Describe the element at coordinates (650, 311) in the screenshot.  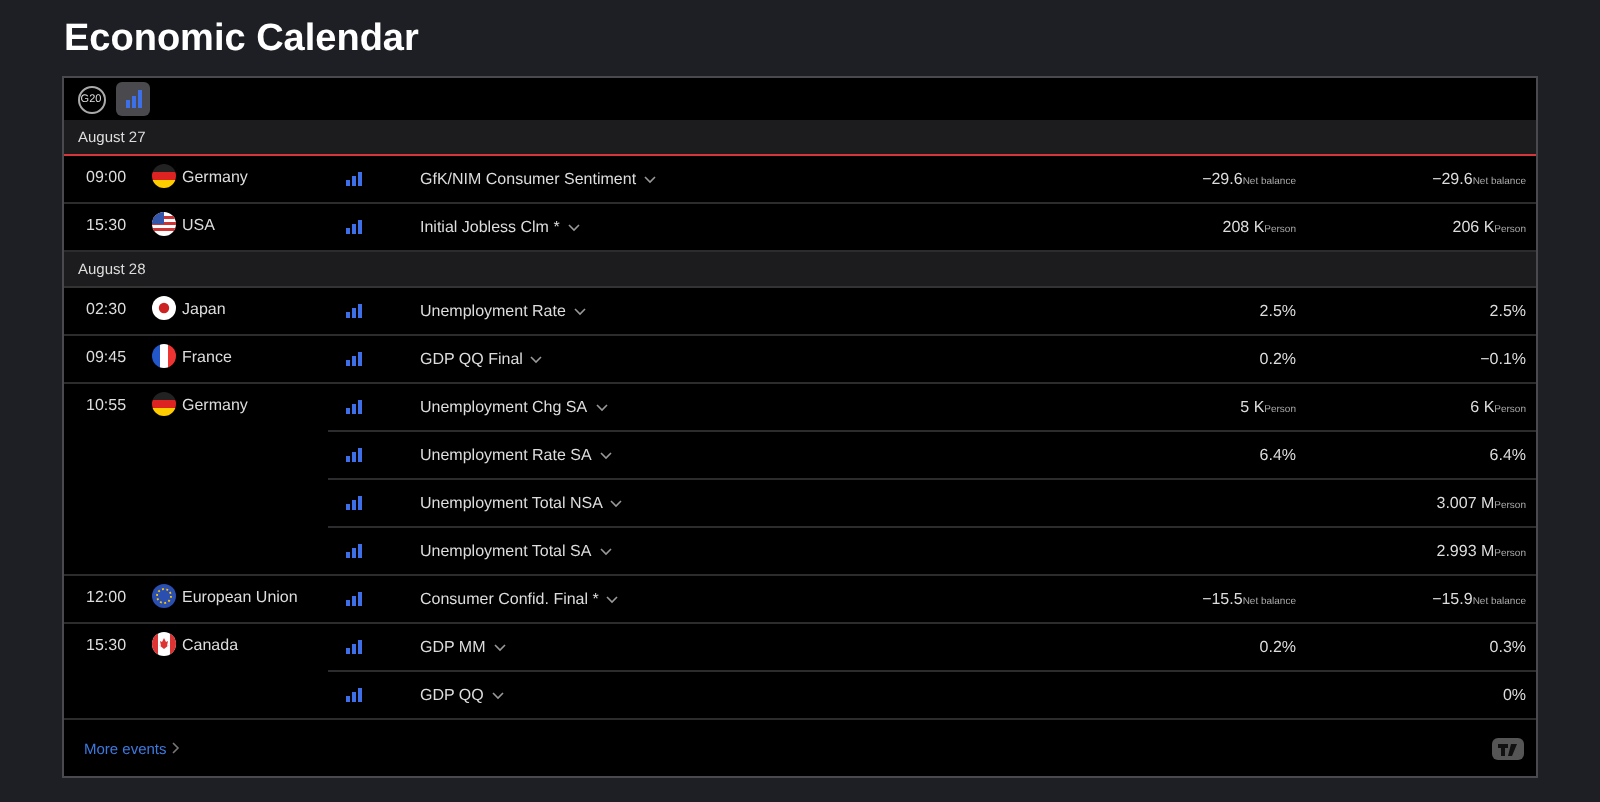
I see `event-name: Unemployment Rate` at that location.